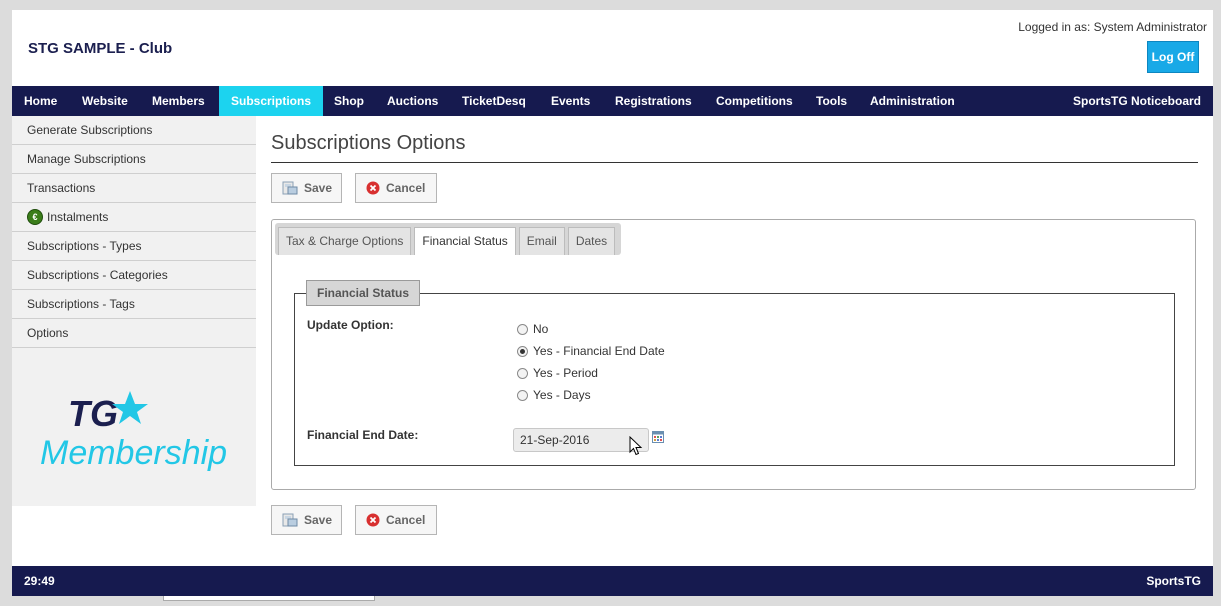 The height and width of the screenshot is (606, 1221). I want to click on tab-financial-status: Financial Status, so click(465, 241).